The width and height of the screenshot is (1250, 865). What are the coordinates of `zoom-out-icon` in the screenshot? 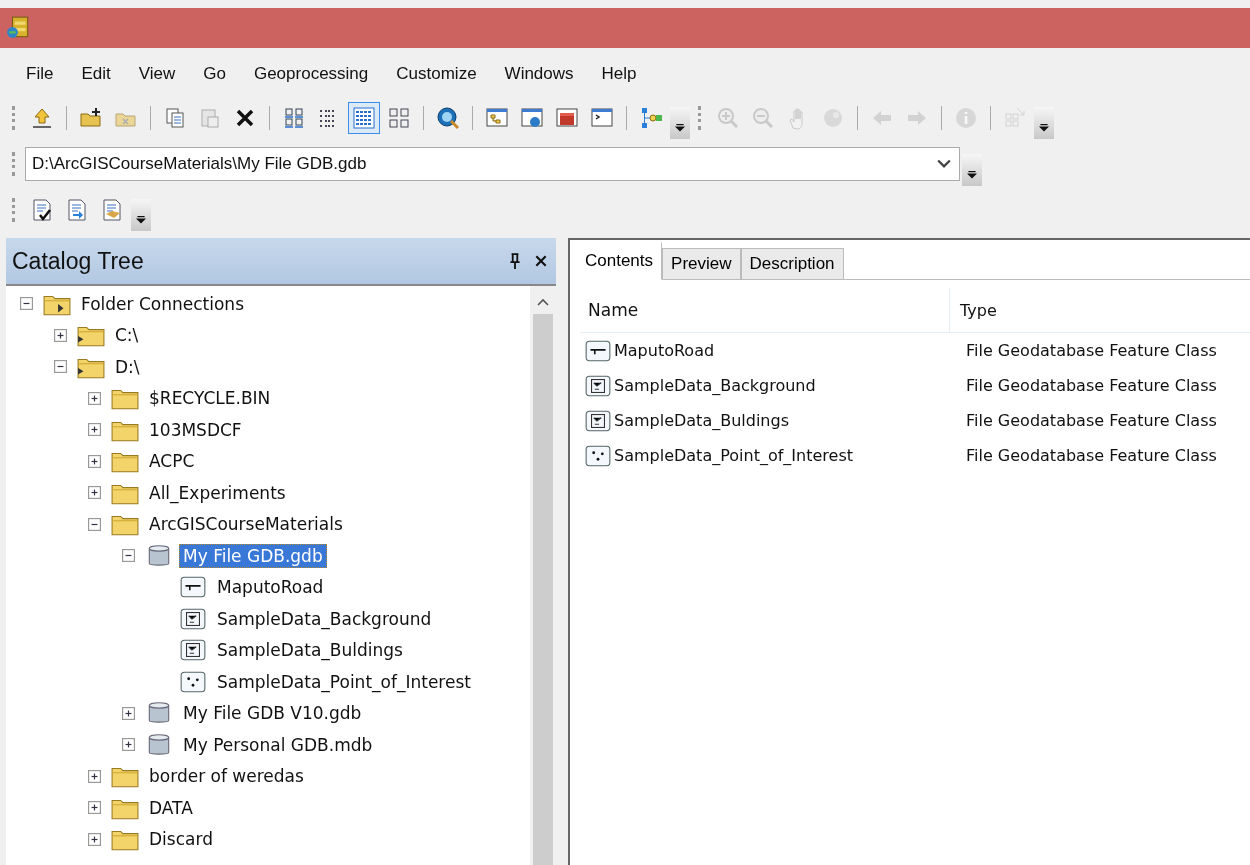 It's located at (763, 118).